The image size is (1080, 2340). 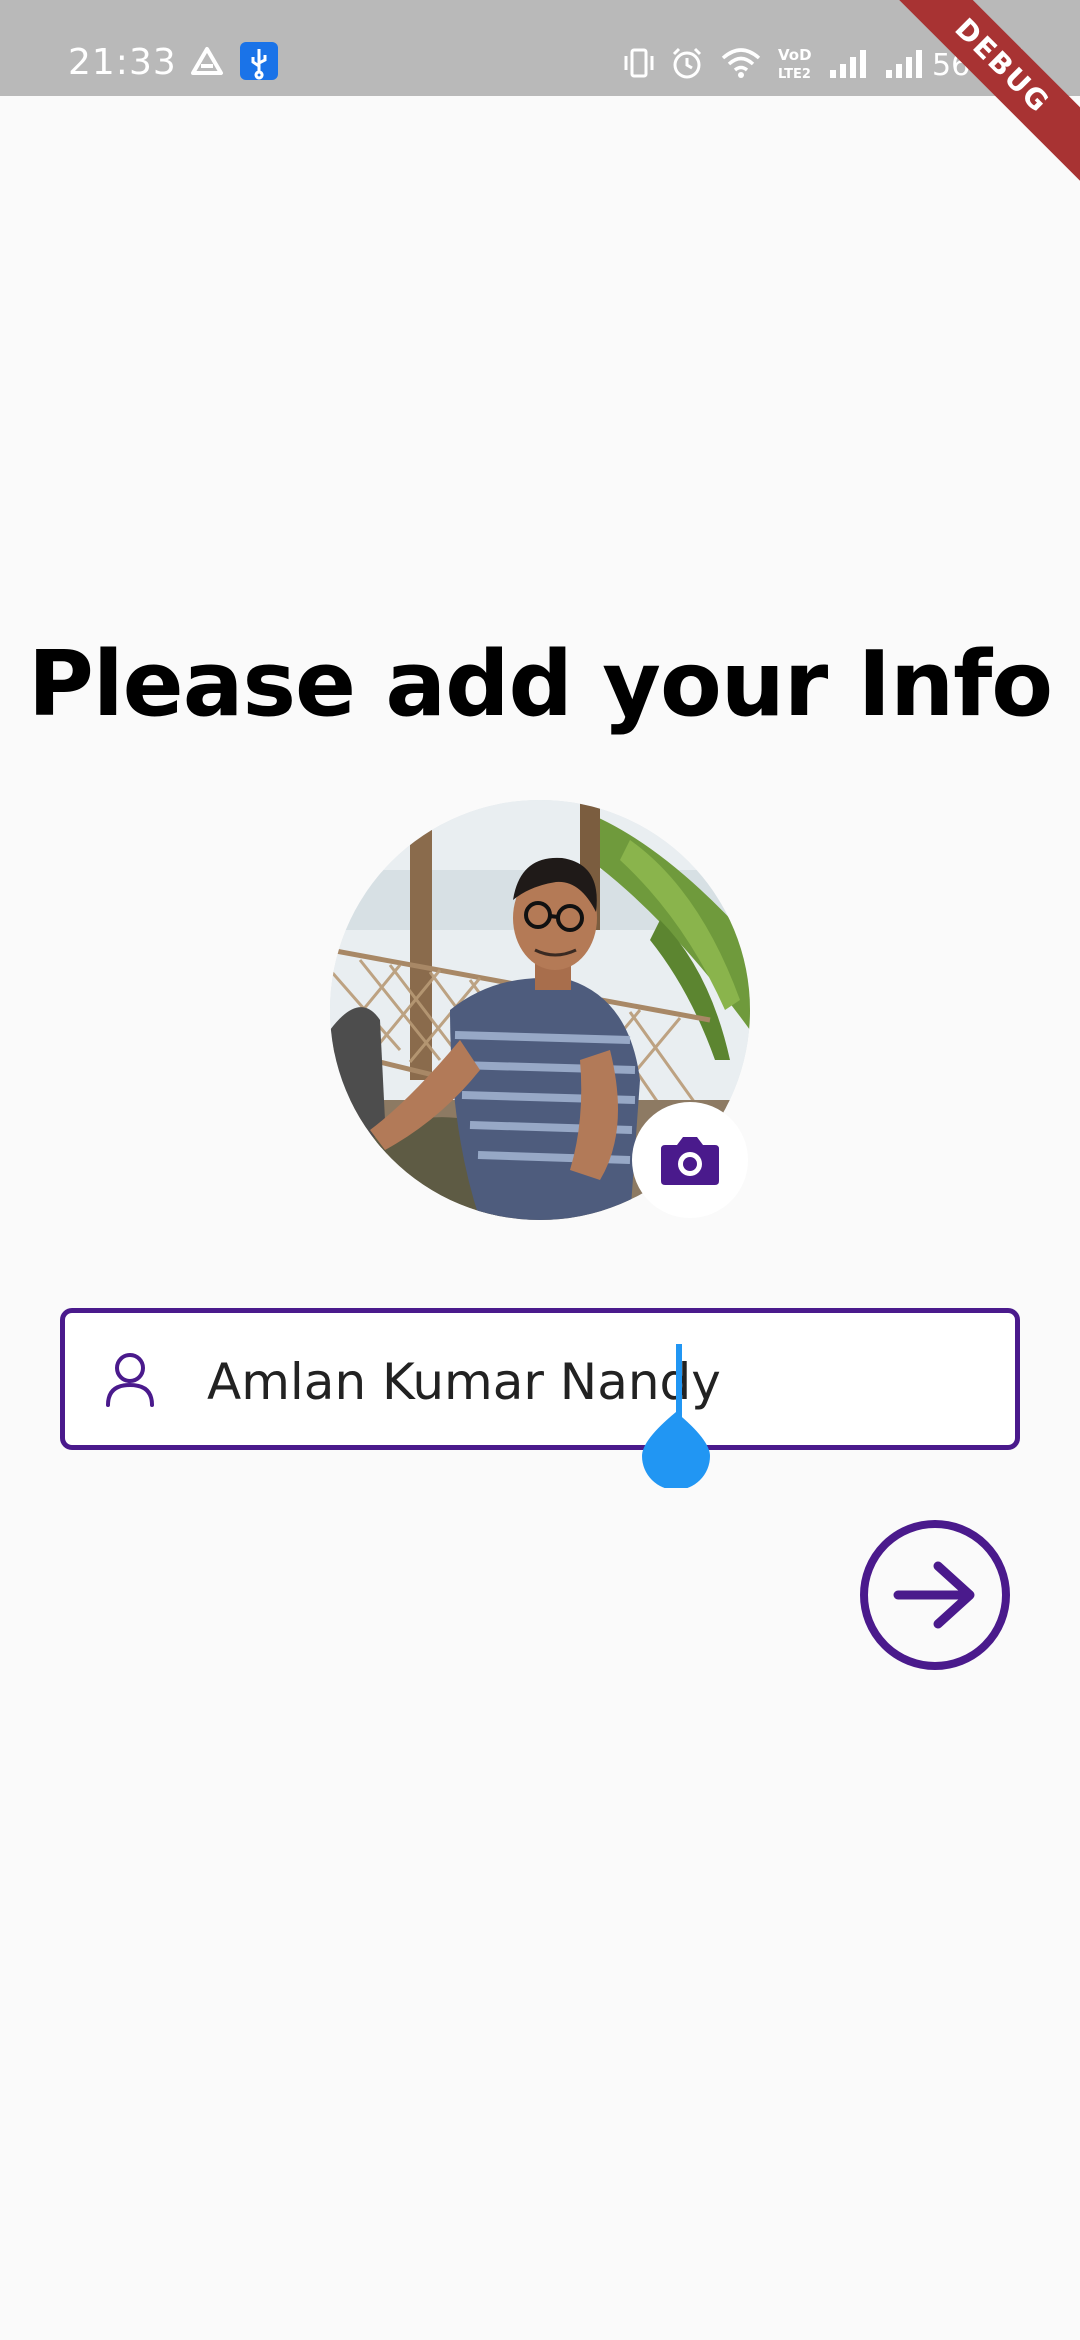 What do you see at coordinates (794, 74) in the screenshot?
I see `svg-text: LTE2` at bounding box center [794, 74].